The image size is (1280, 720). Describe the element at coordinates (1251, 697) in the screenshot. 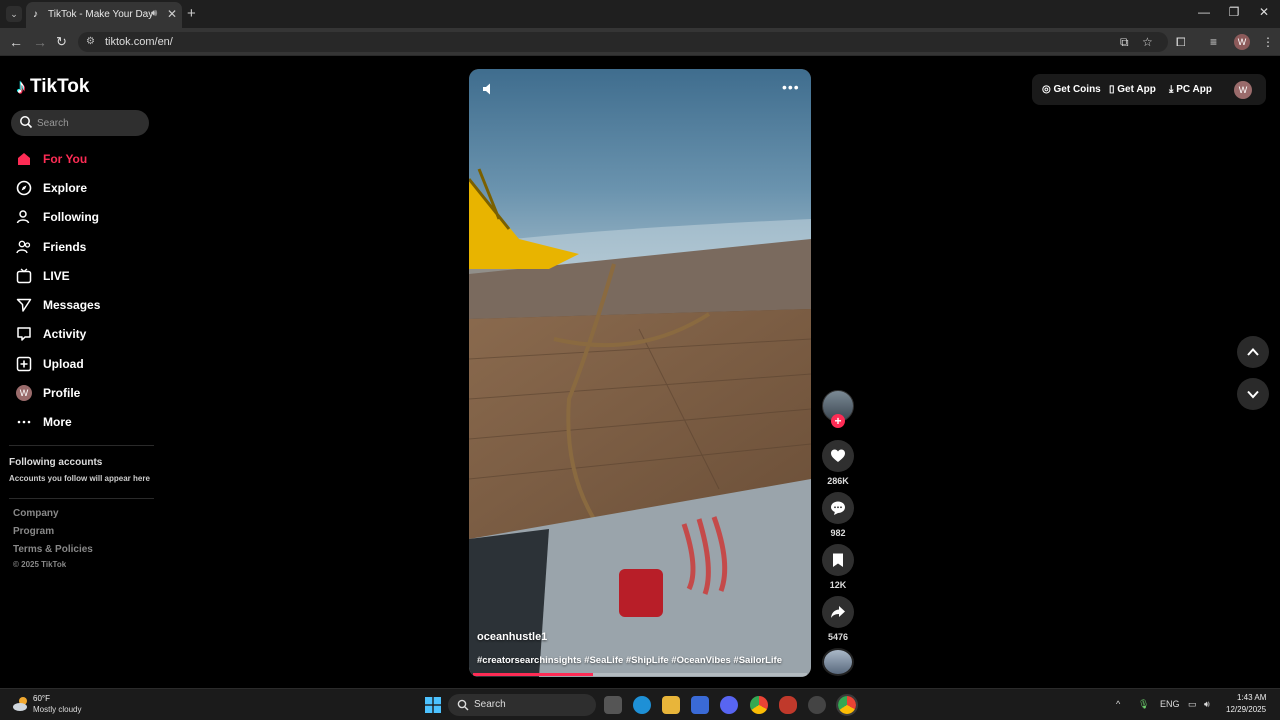

I see `clock-time: 1:43 AM` at that location.